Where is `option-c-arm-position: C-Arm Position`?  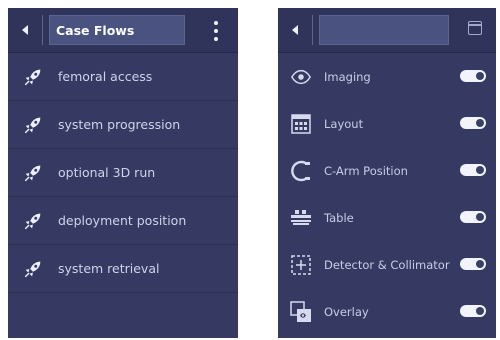
option-c-arm-position: C-Arm Position is located at coordinates (387, 170).